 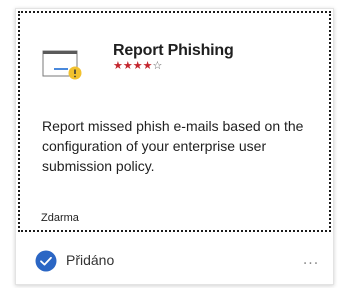 I want to click on checkmark-circle-icon, so click(x=46, y=261).